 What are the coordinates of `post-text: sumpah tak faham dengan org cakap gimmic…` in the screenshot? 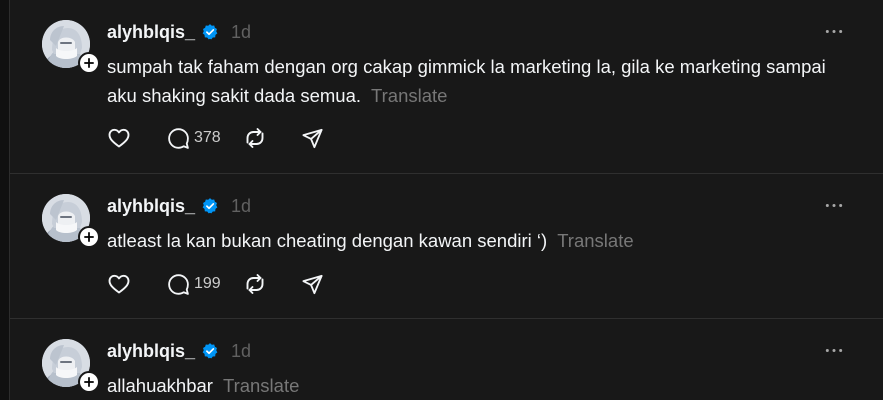 It's located at (477, 81).